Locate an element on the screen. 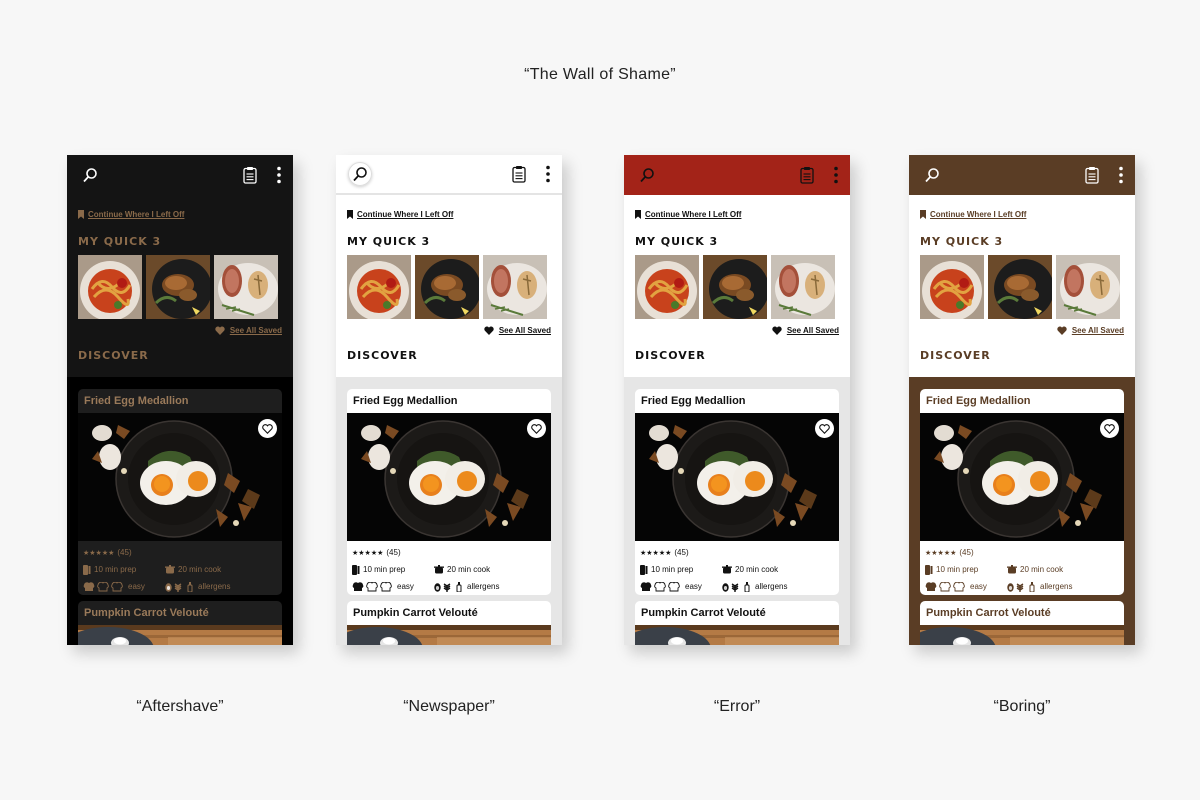 This screenshot has height=800, width=1200. chef-hat-difficulty-icon is located at coordinates (660, 586).